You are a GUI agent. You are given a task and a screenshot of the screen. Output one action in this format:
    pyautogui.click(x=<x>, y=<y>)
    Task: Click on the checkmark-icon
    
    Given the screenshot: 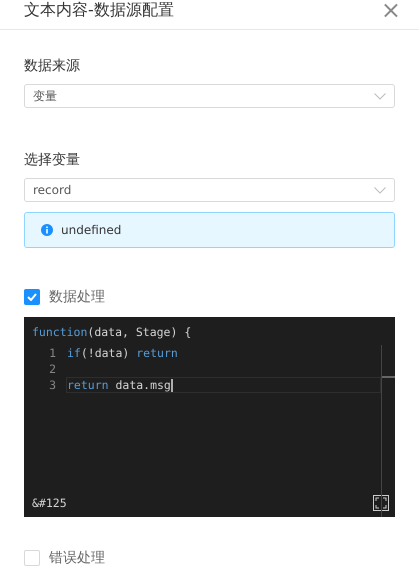 What is the action you would take?
    pyautogui.click(x=32, y=297)
    